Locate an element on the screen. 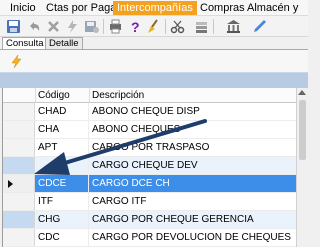 The image size is (320, 247). menu-inicio: Inicio is located at coordinates (23, 8).